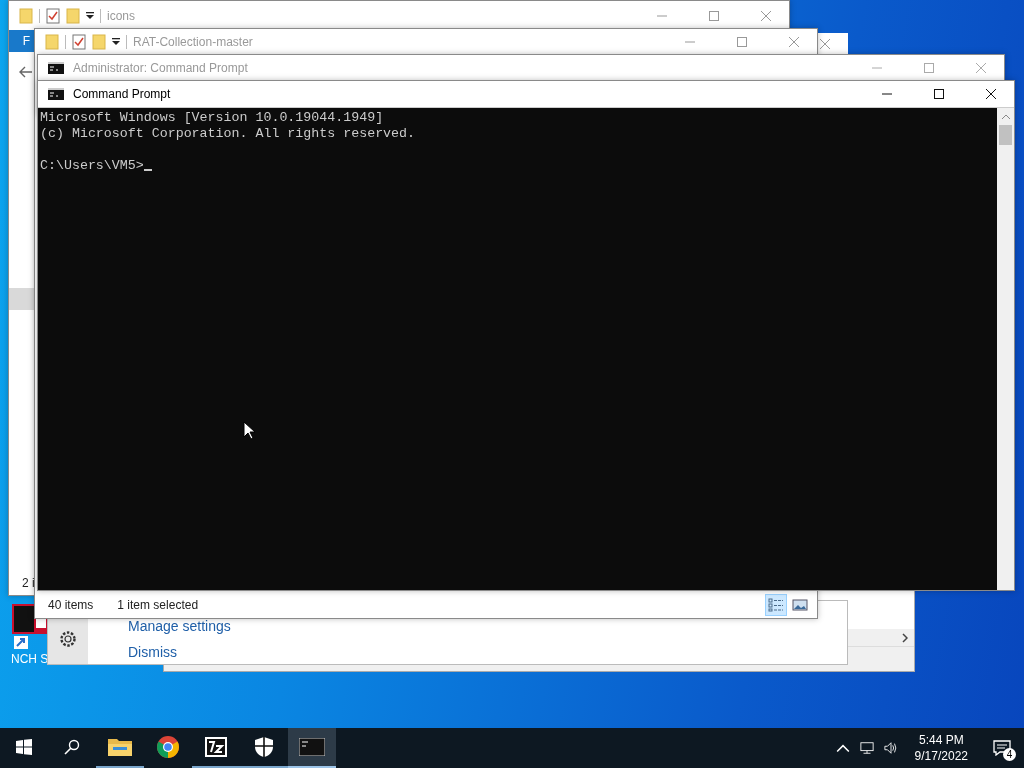 This screenshot has width=1024, height=768. I want to click on notification-icon, so click(1002, 748).